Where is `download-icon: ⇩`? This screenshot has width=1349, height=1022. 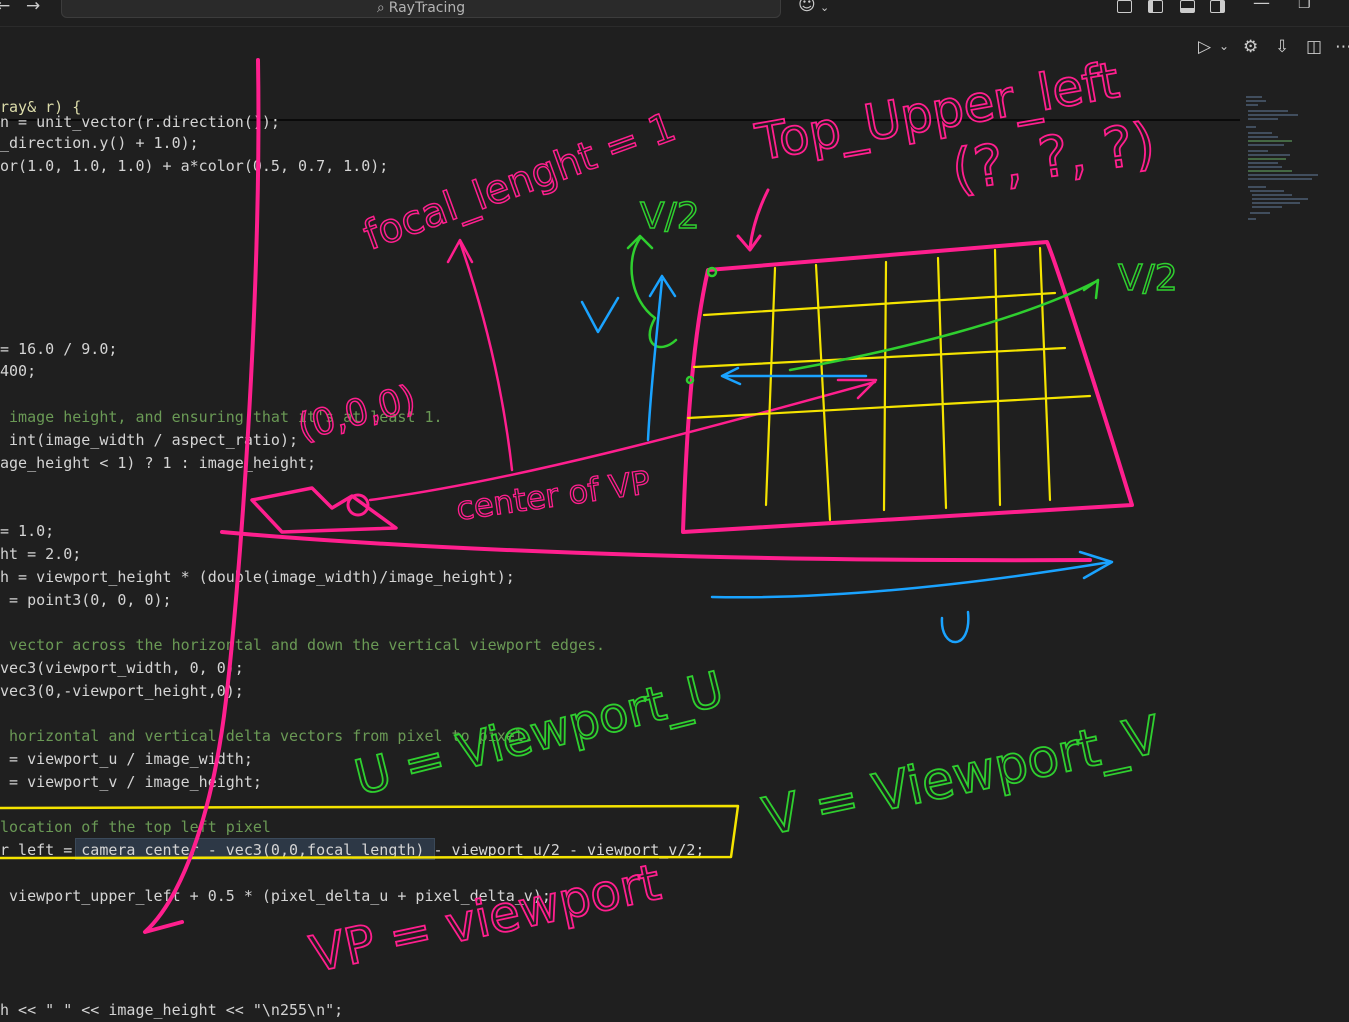
download-icon: ⇩ is located at coordinates (1282, 47).